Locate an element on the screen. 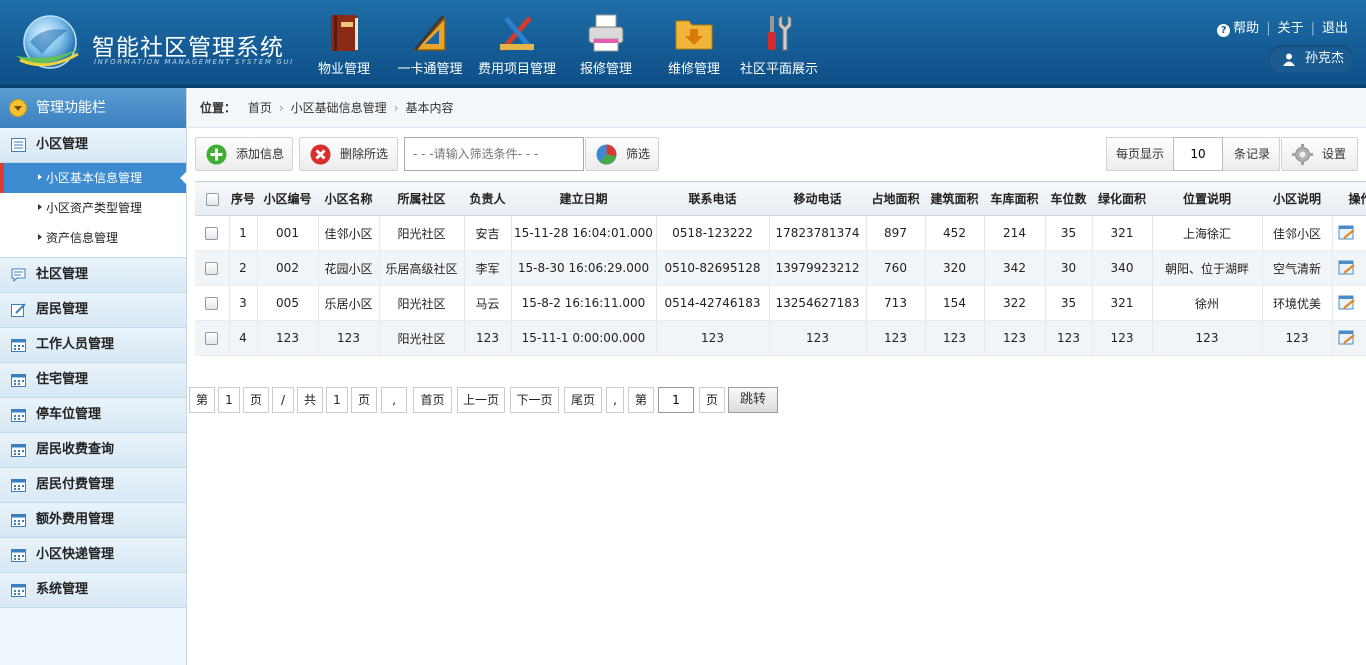 Image resolution: width=1366 pixels, height=665 pixels. app-subtitle: INFORMATION MANAGEMENT SYSTEM GUI is located at coordinates (194, 62).